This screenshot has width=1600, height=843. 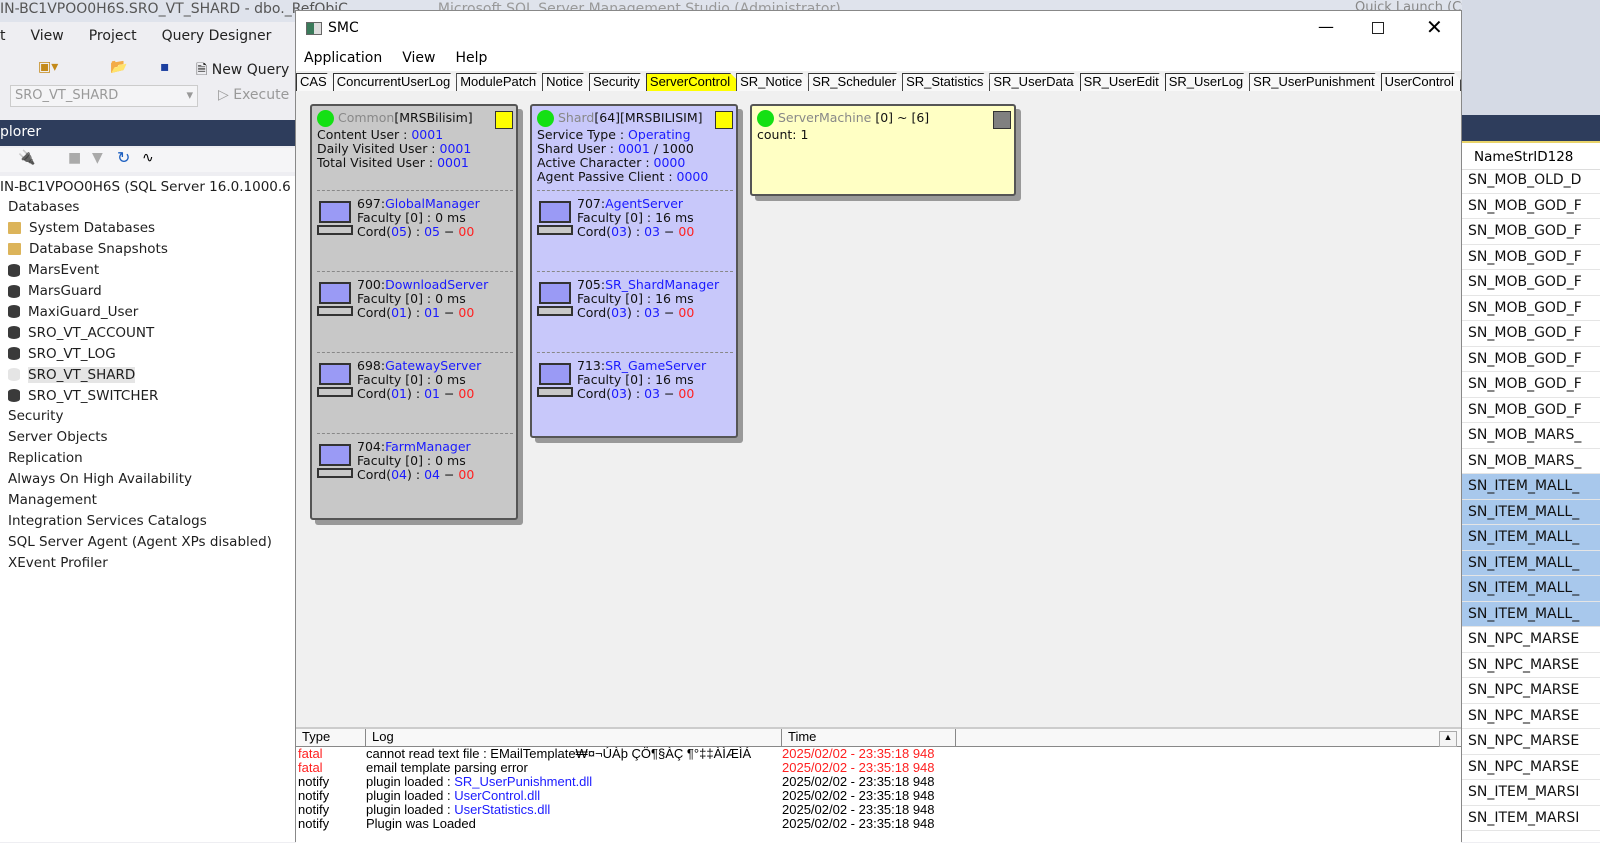 What do you see at coordinates (74, 158) in the screenshot?
I see `stop-icon: ■` at bounding box center [74, 158].